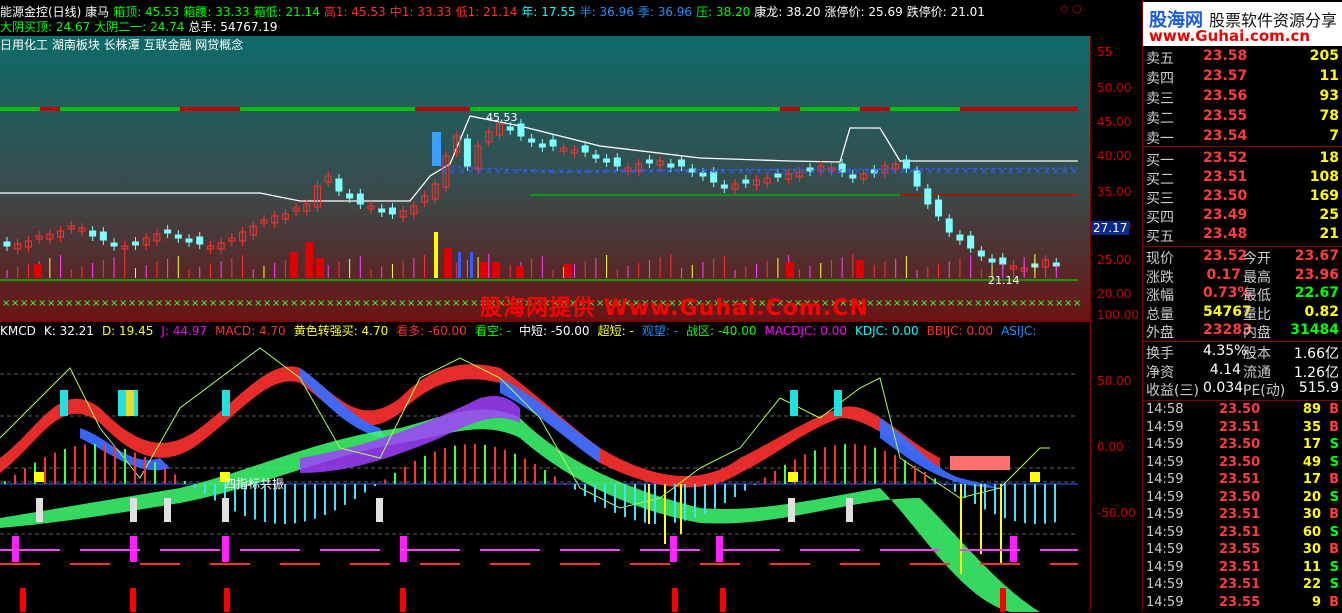  Describe the element at coordinates (1242, 516) in the screenshot. I see `tick-row: 14:59 23.51 30 B` at that location.